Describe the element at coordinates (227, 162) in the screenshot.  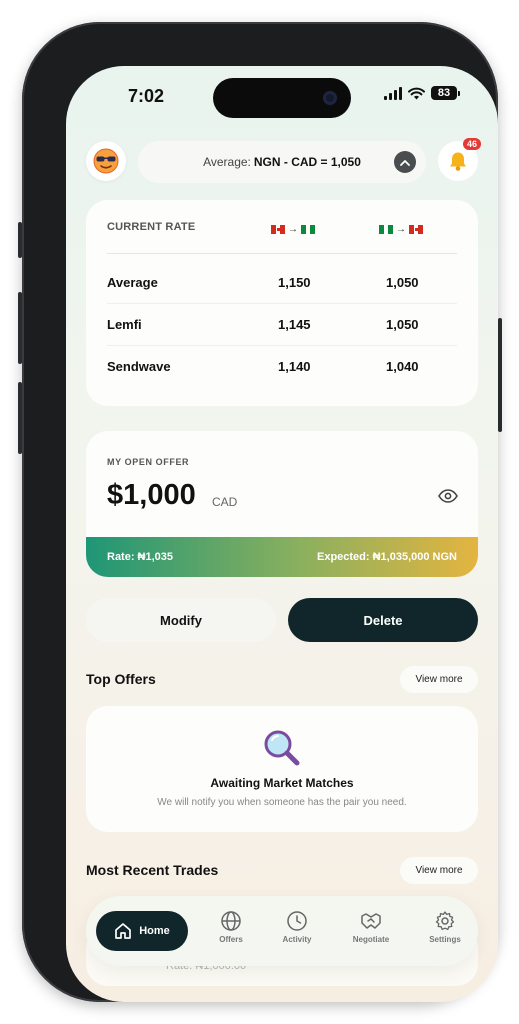
I see `rate-pill-prefix: Average:` at that location.